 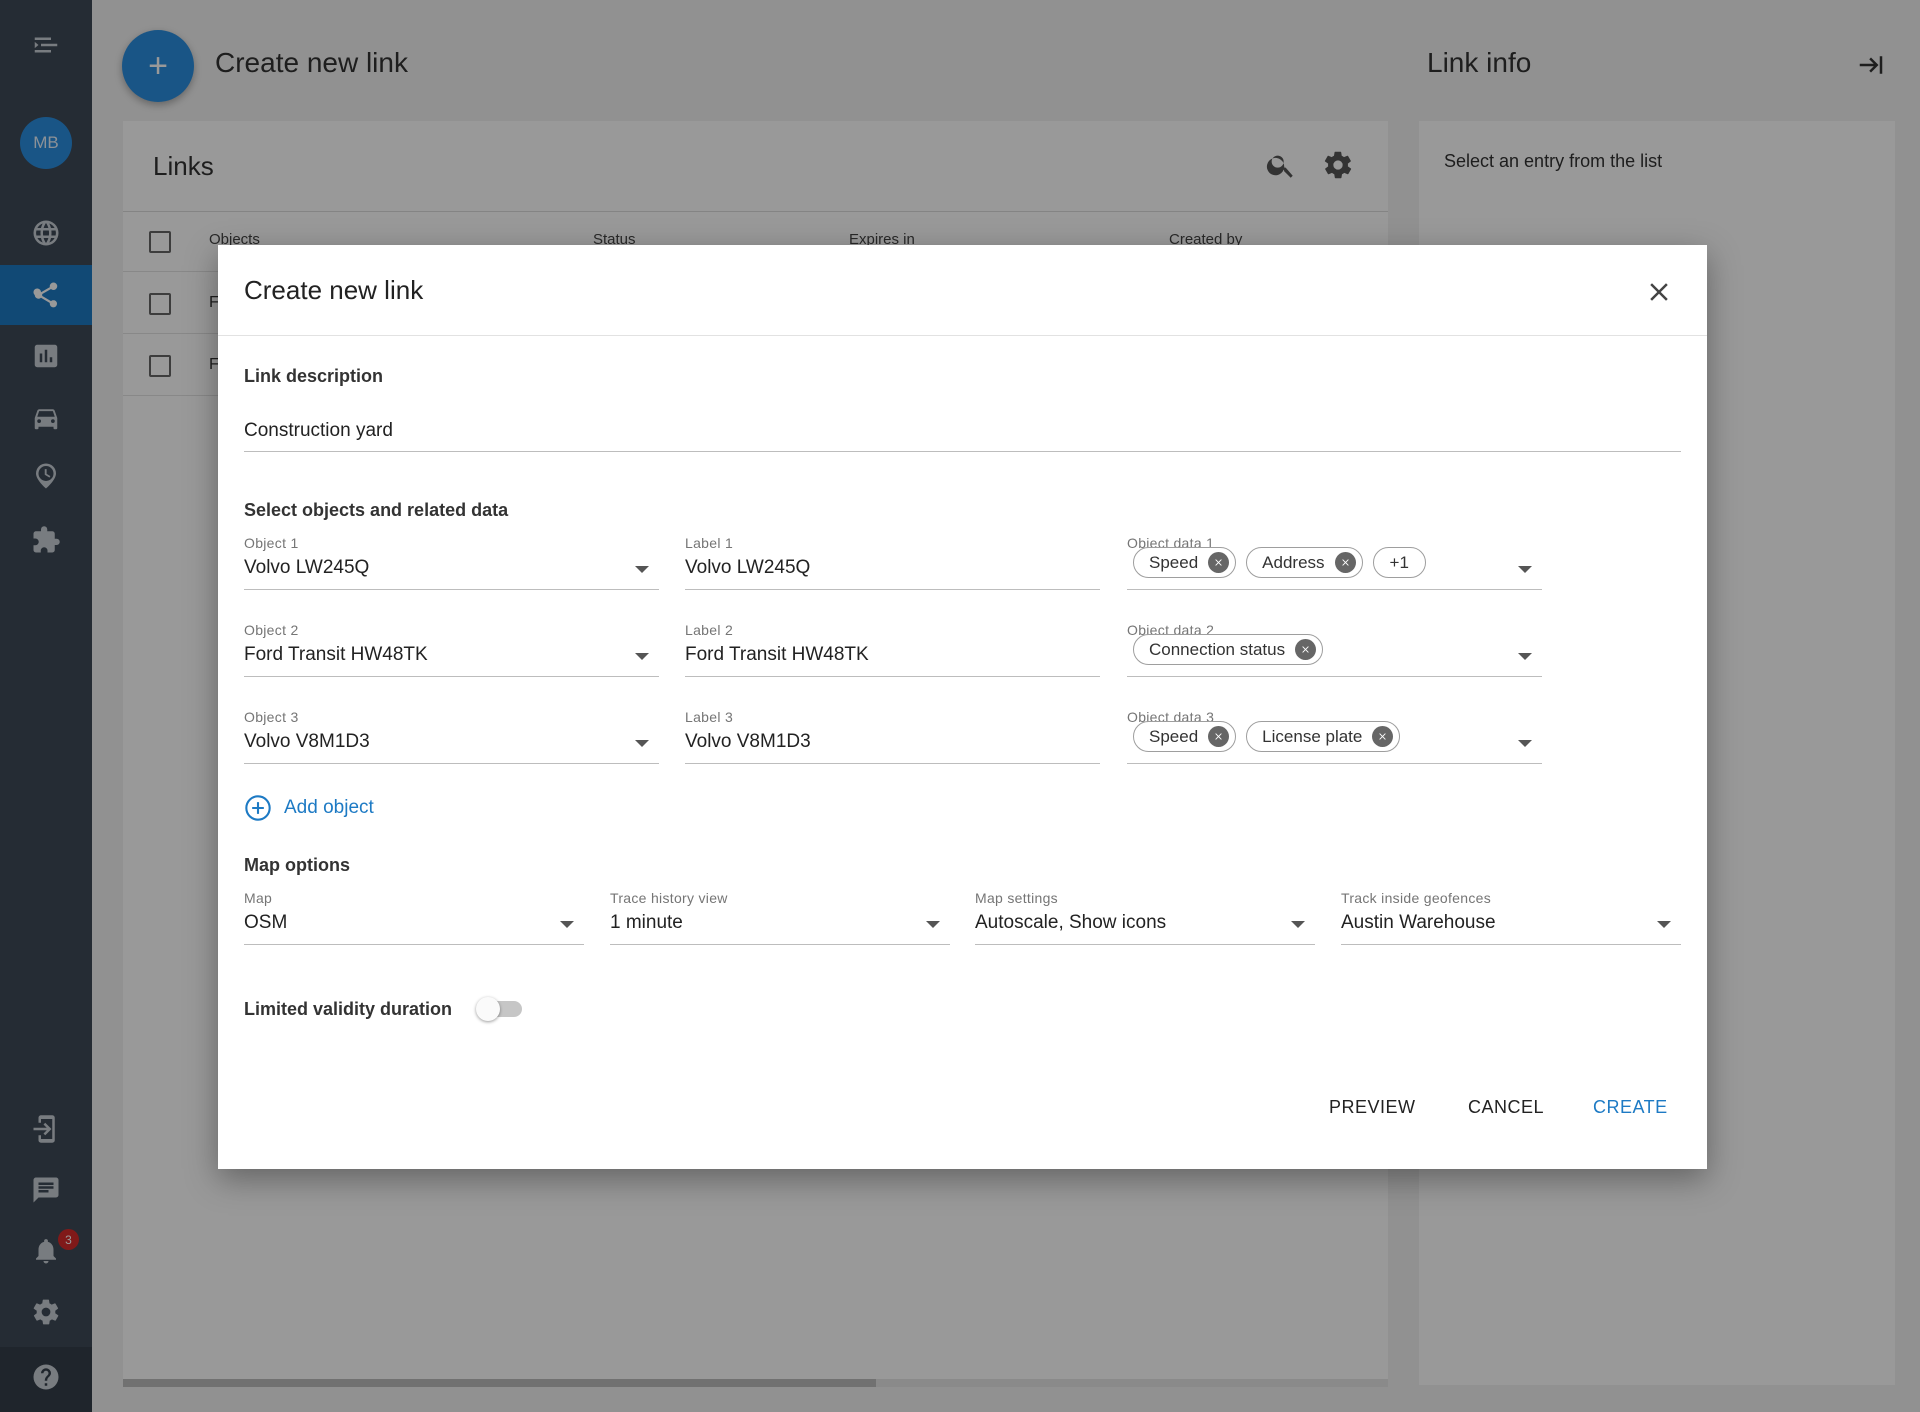 I want to click on field-label: Map settings, so click(x=1016, y=898).